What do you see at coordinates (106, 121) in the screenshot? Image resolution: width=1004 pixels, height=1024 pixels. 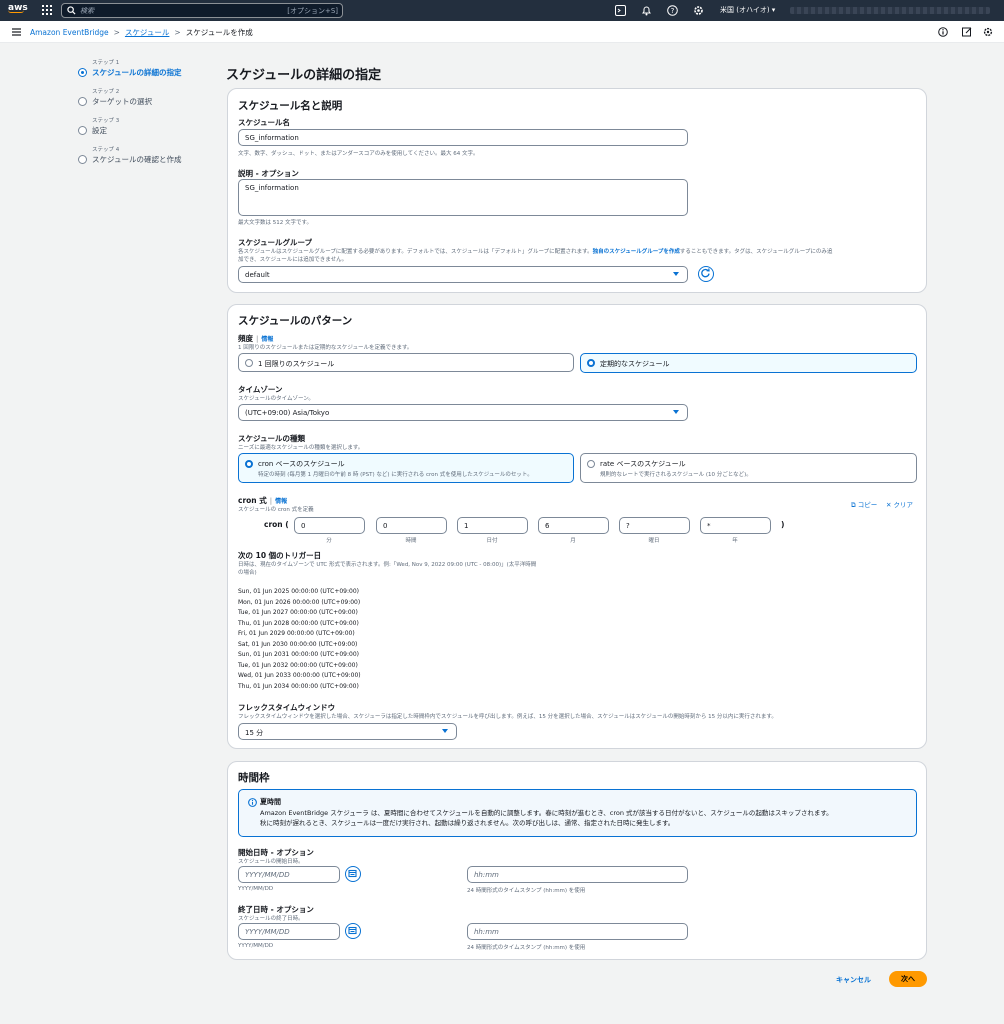 I see `step-number: ステップ 3` at bounding box center [106, 121].